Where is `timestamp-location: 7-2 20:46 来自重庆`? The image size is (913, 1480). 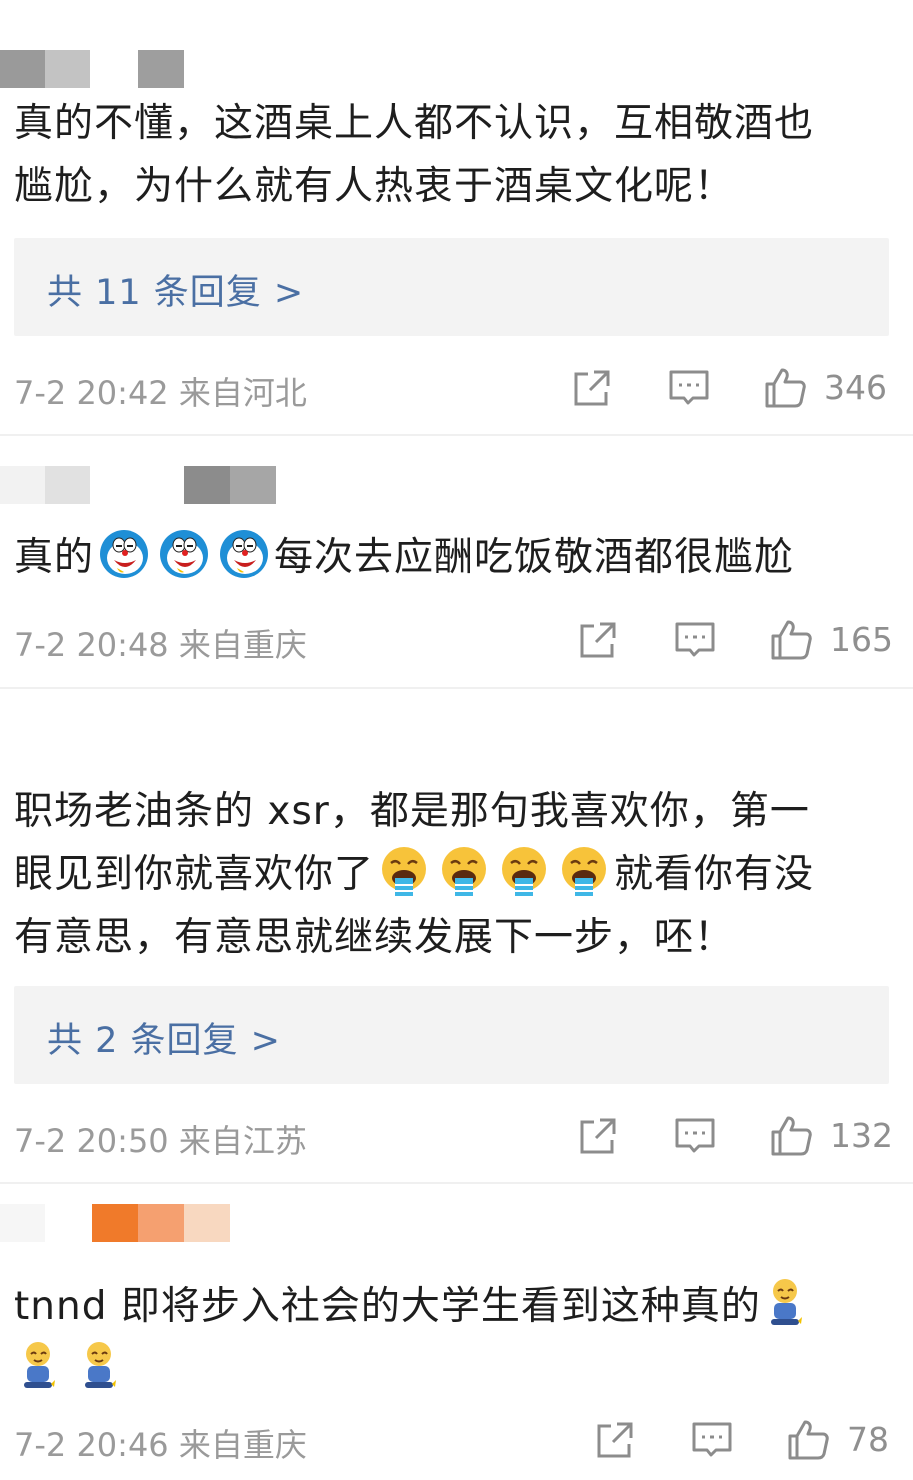
timestamp-location: 7-2 20:46 来自重庆 is located at coordinates (160, 1445).